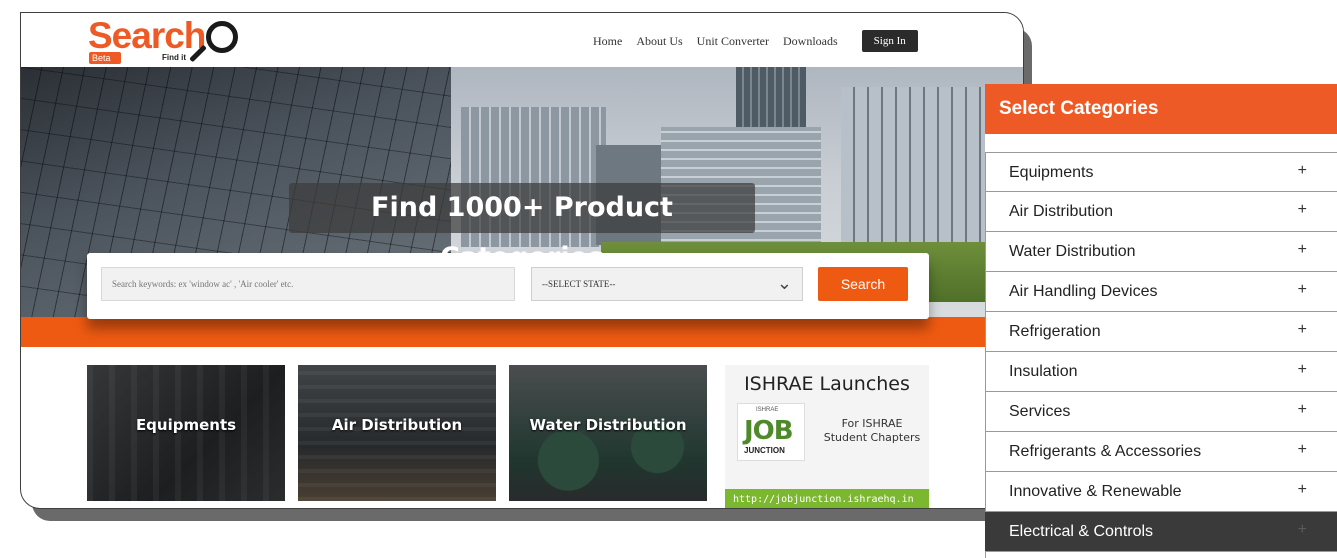 This screenshot has height=558, width=1337. What do you see at coordinates (222, 37) in the screenshot?
I see `magnifier-icon` at bounding box center [222, 37].